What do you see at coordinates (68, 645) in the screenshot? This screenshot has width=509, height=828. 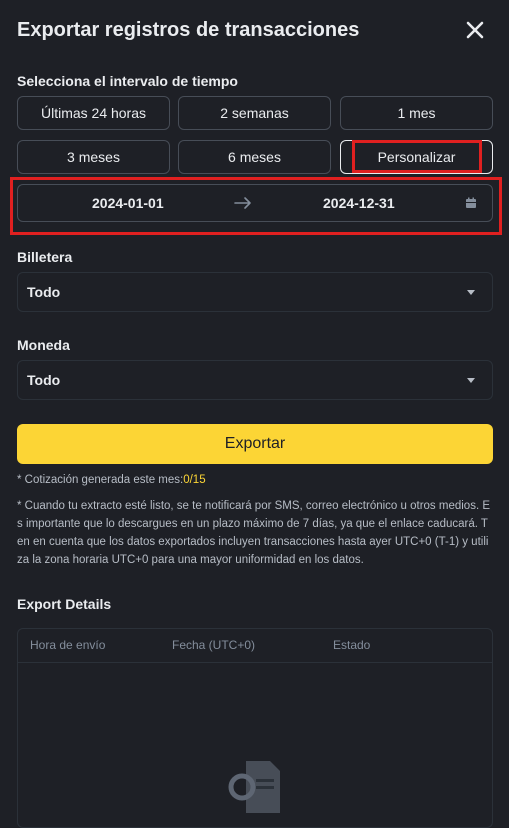 I see `column-header-send-time: Hora de envío` at bounding box center [68, 645].